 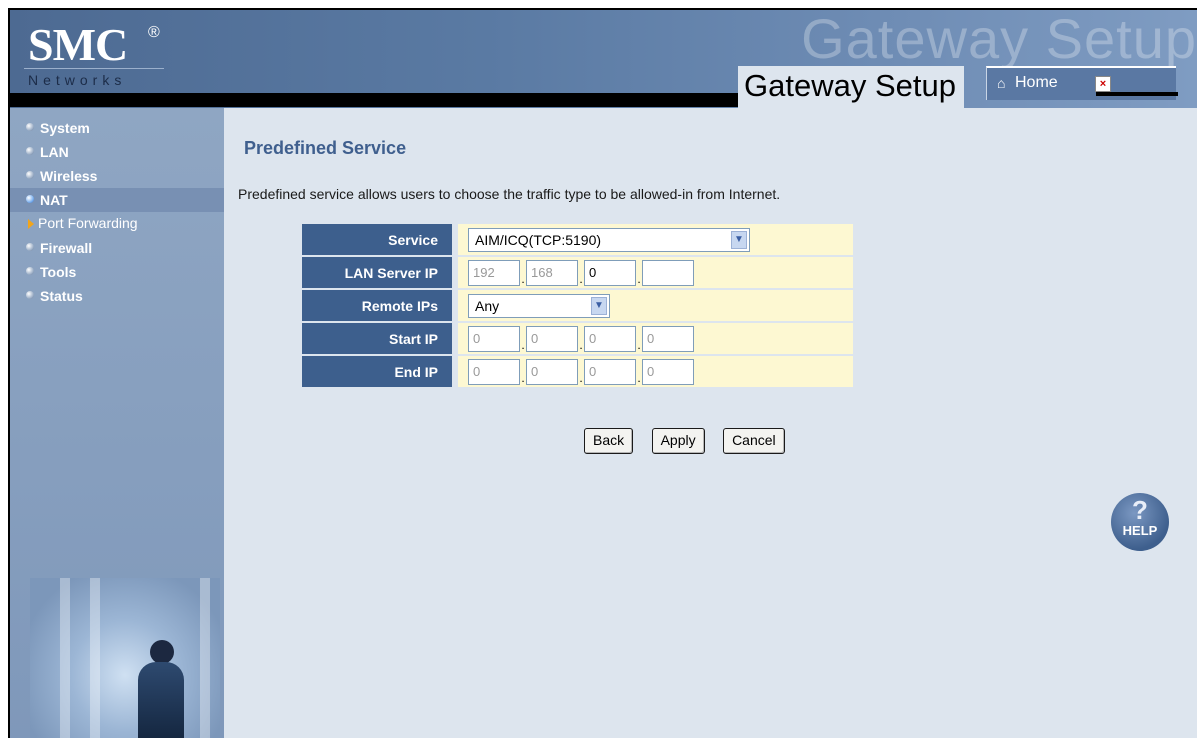 I want to click on apply-button: Apply, so click(x=678, y=441).